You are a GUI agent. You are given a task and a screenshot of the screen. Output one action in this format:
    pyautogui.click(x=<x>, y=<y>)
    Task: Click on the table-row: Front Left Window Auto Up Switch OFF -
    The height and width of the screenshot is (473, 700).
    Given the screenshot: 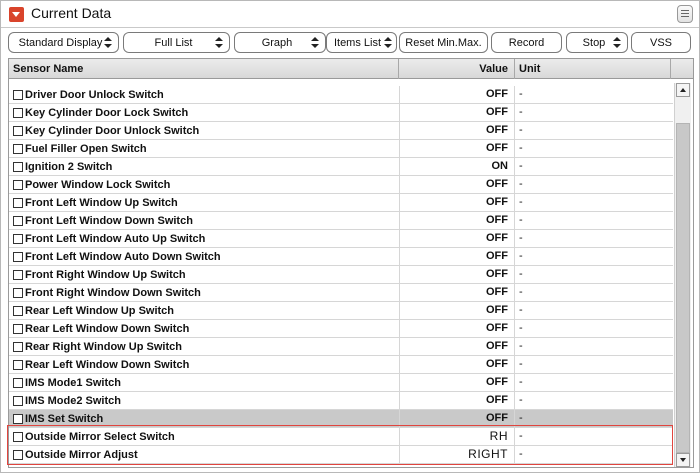 What is the action you would take?
    pyautogui.click(x=341, y=239)
    